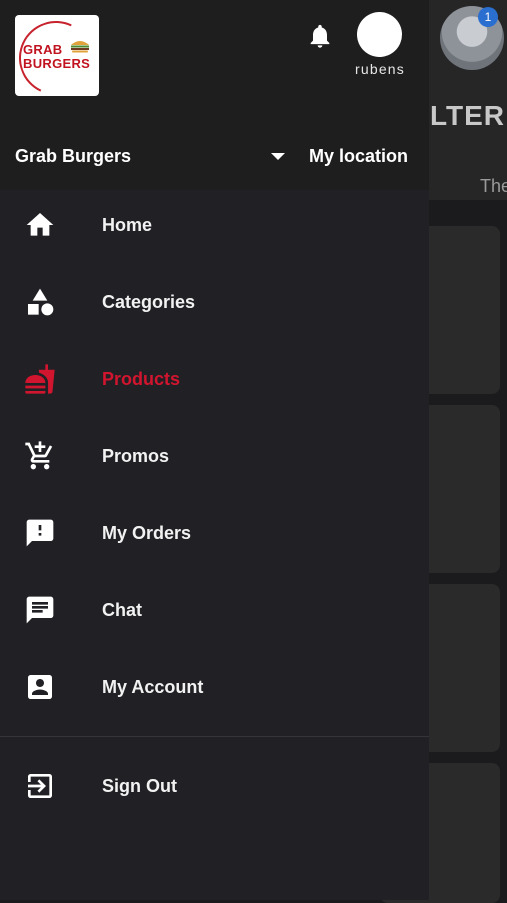 This screenshot has width=507, height=903. I want to click on my-location-link: My location, so click(358, 156).